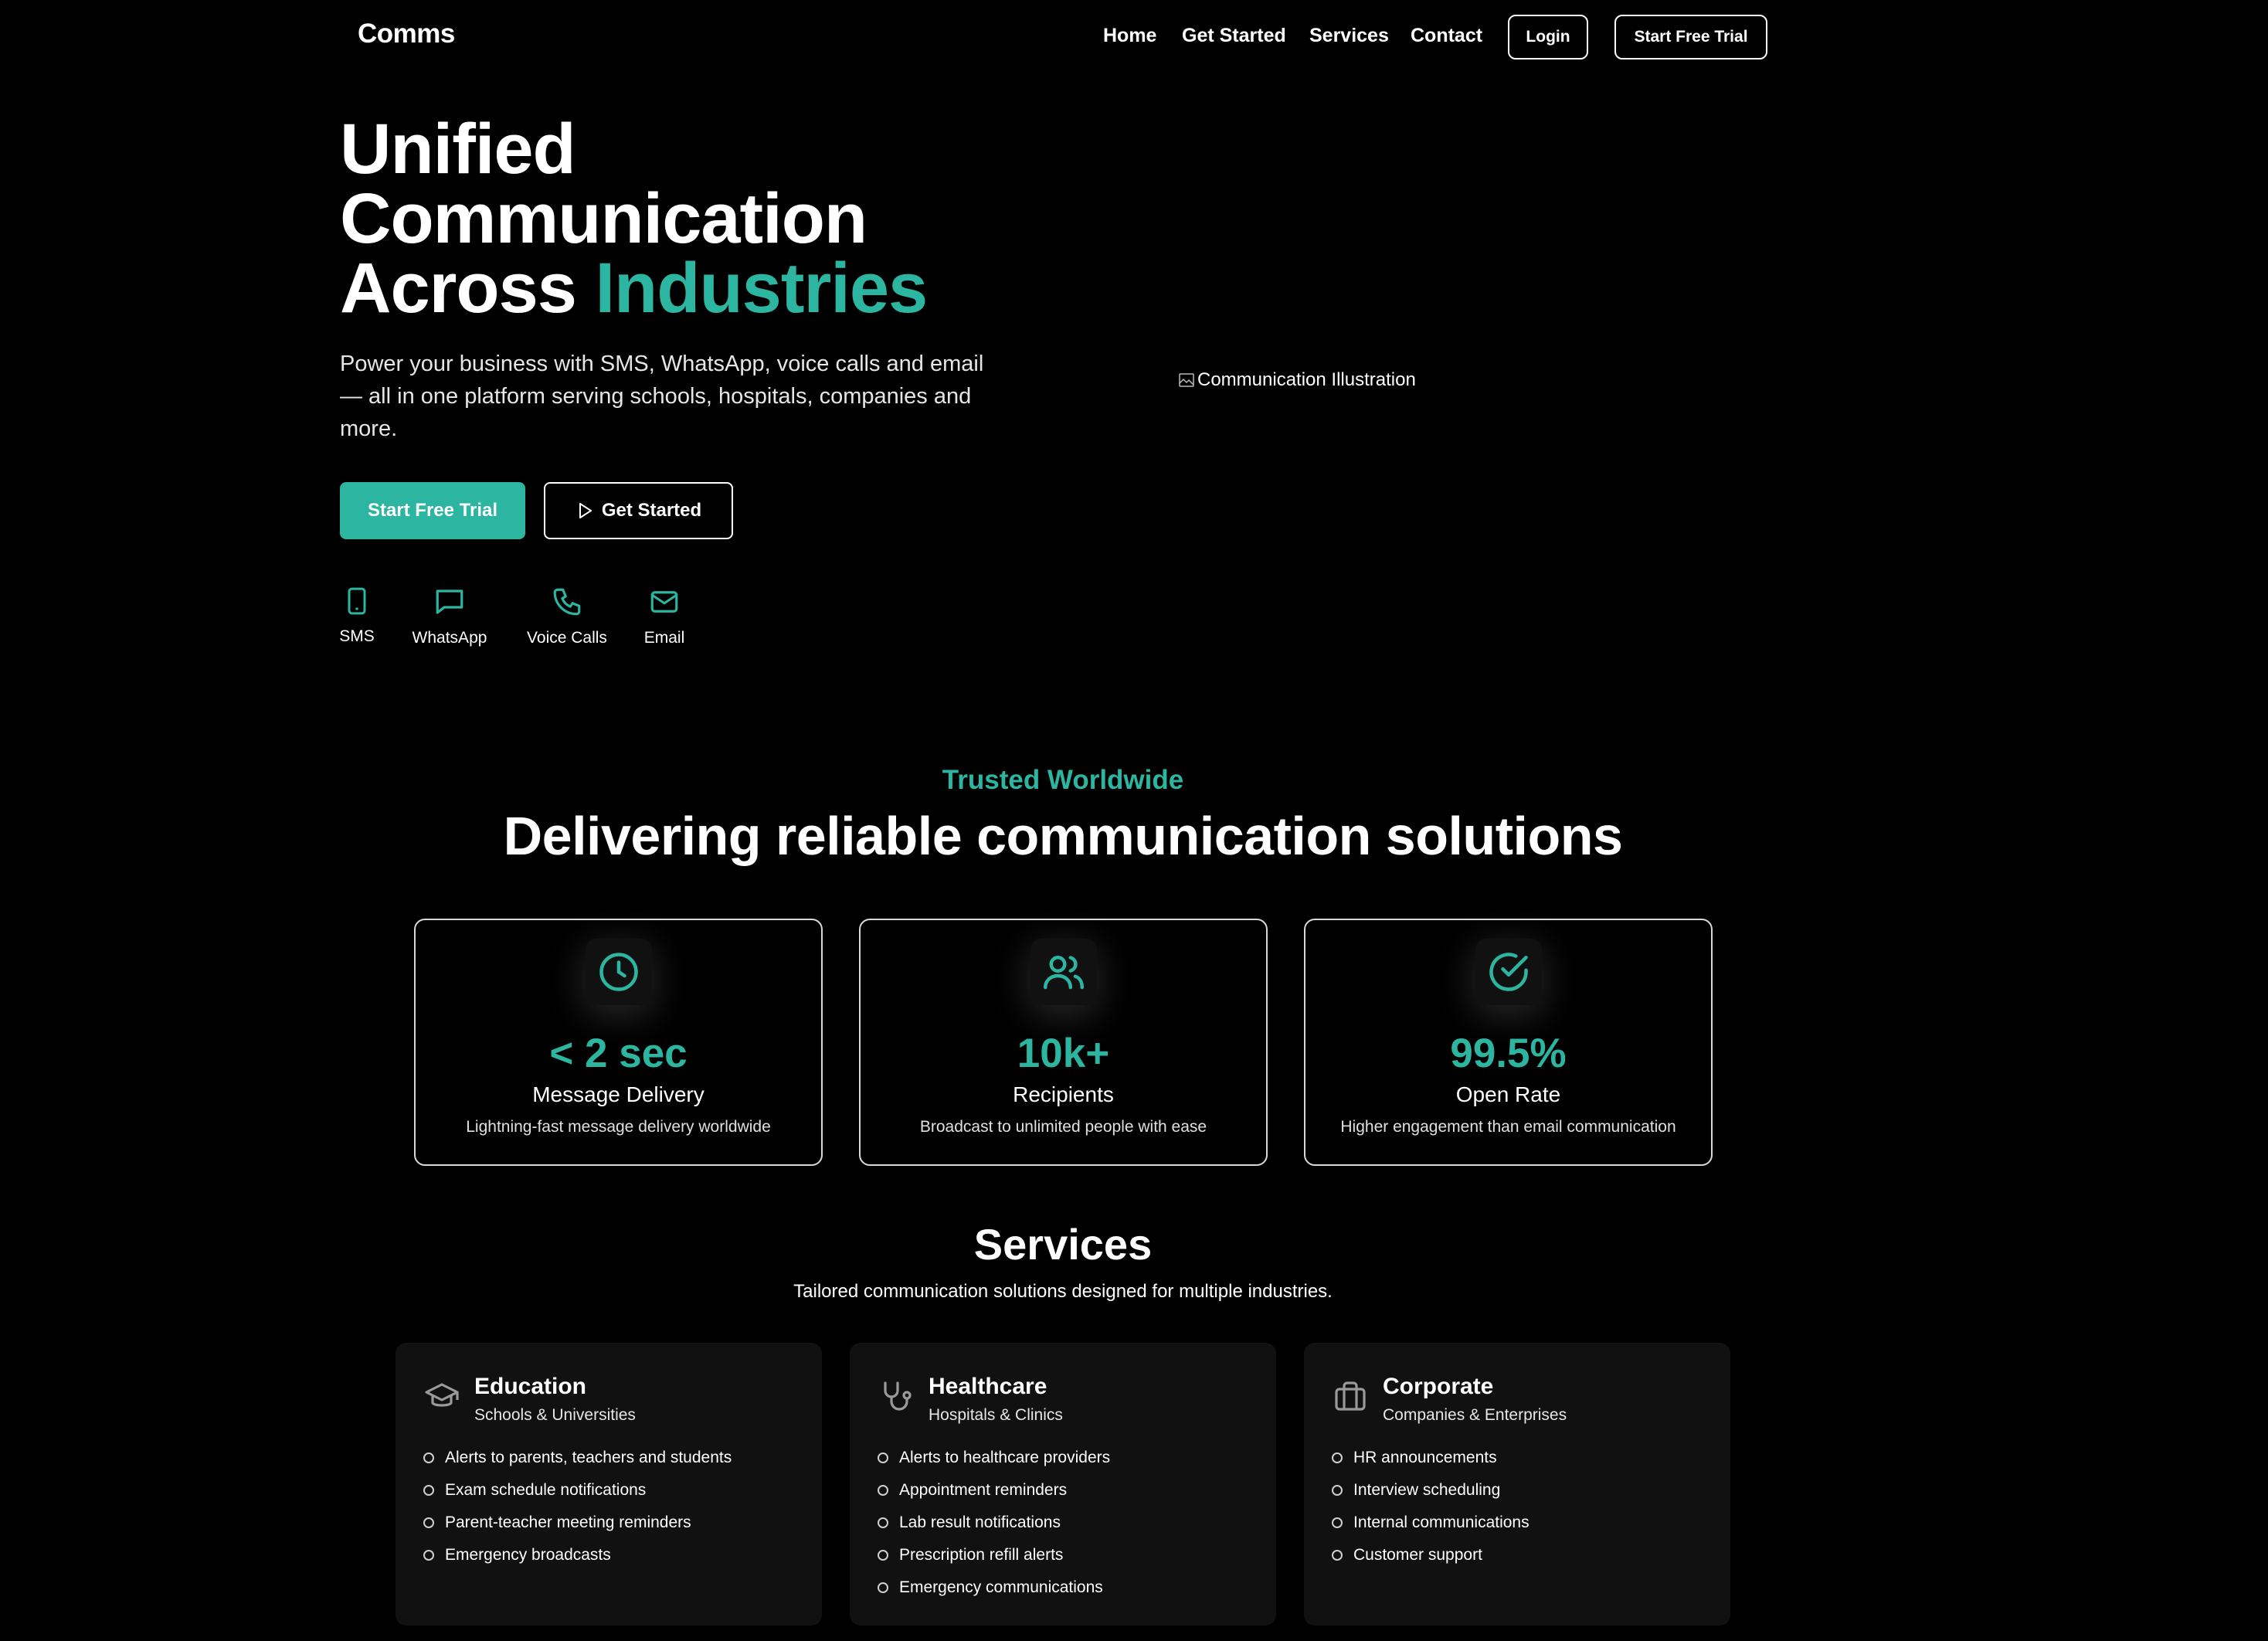  What do you see at coordinates (984, 1490) in the screenshot?
I see `feature-text: Appointment reminders` at bounding box center [984, 1490].